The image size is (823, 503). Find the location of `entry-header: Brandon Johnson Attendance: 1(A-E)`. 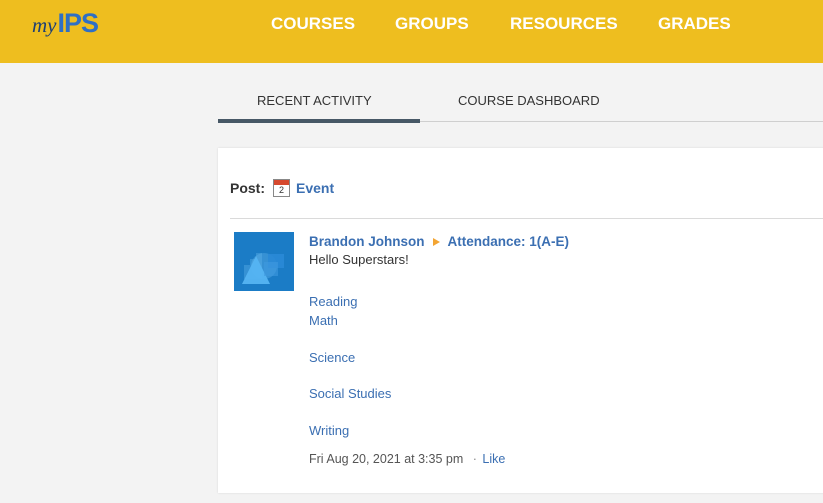

entry-header: Brandon Johnson Attendance: 1(A-E) is located at coordinates (439, 241).